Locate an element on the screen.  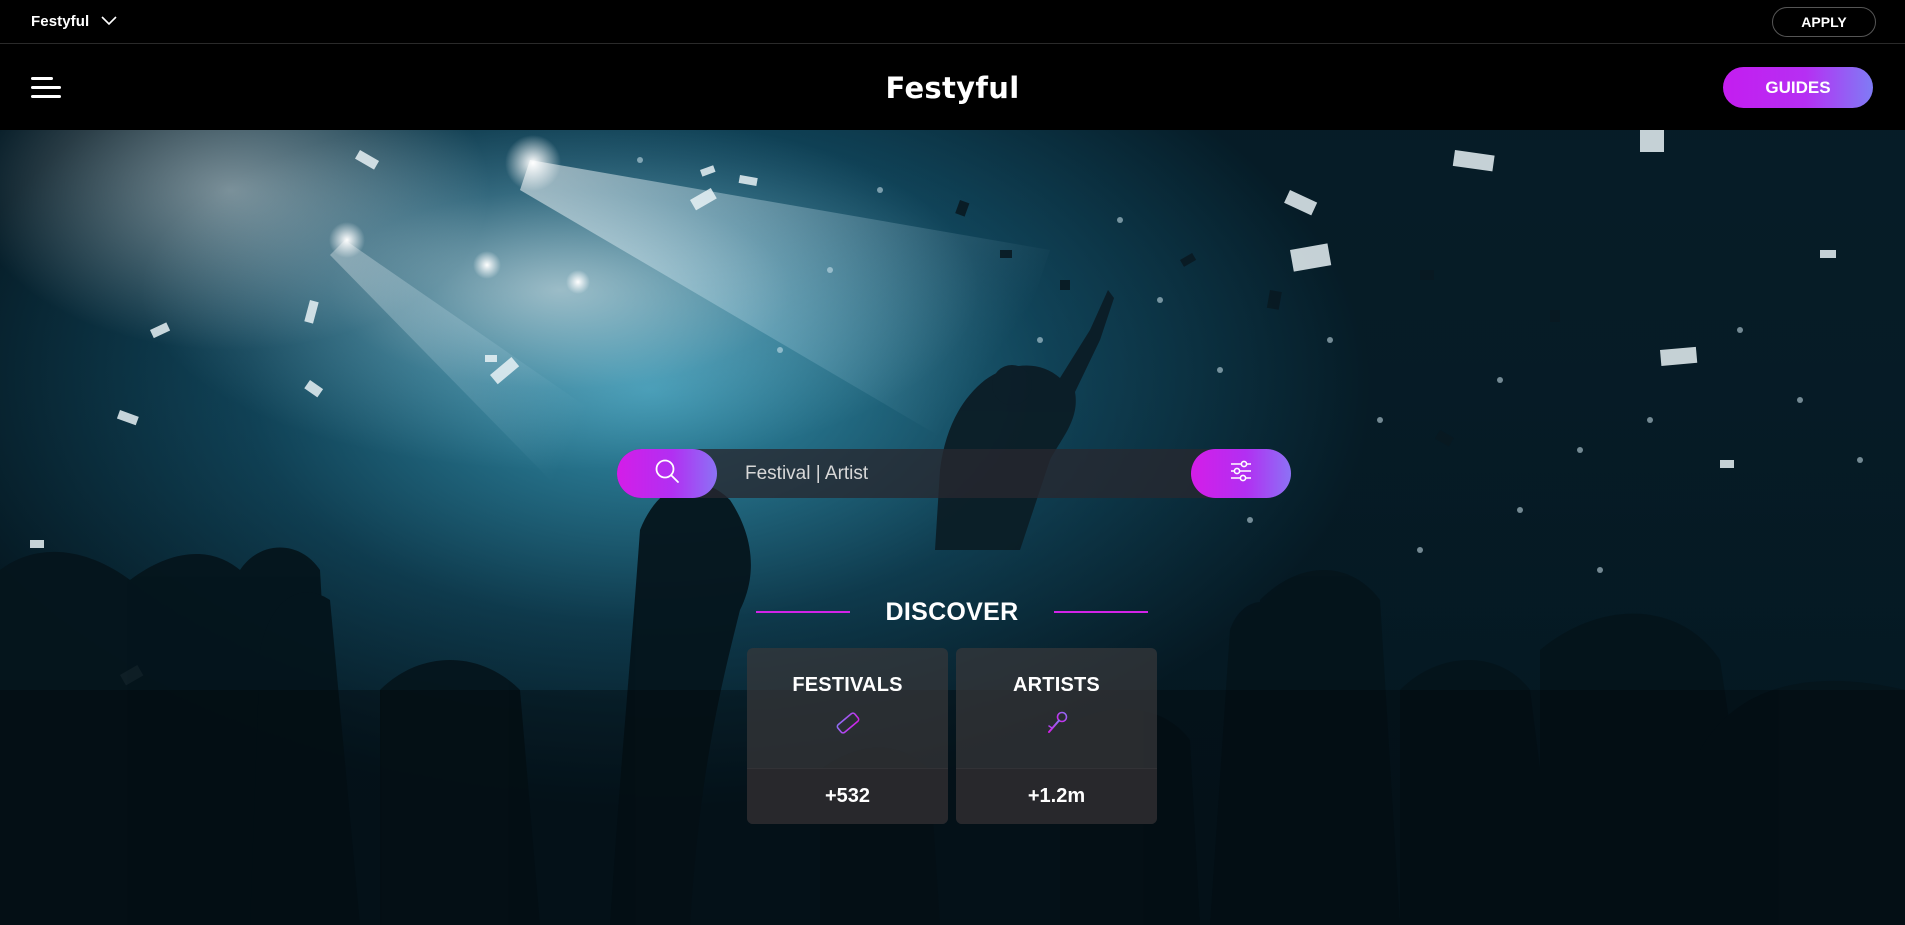
microphone-icon is located at coordinates (1057, 725).